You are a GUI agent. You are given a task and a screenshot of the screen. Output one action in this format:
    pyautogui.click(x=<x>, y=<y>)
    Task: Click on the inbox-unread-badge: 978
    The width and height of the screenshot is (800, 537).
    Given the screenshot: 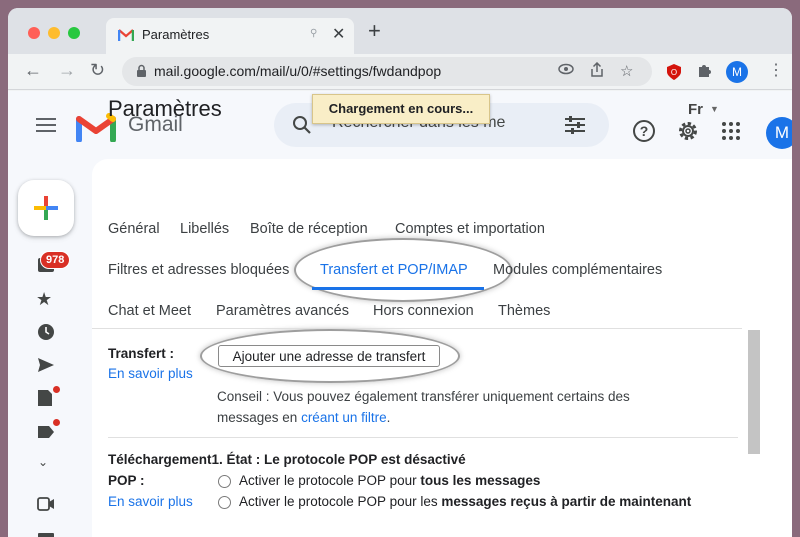 What is the action you would take?
    pyautogui.click(x=55, y=260)
    